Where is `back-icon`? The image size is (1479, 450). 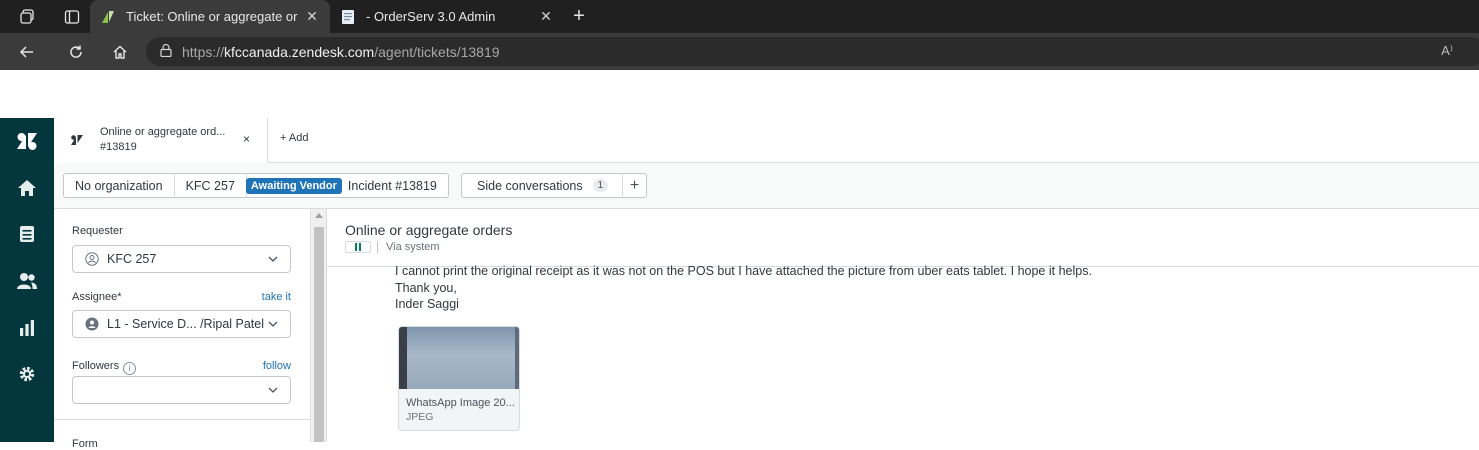
back-icon is located at coordinates (27, 51).